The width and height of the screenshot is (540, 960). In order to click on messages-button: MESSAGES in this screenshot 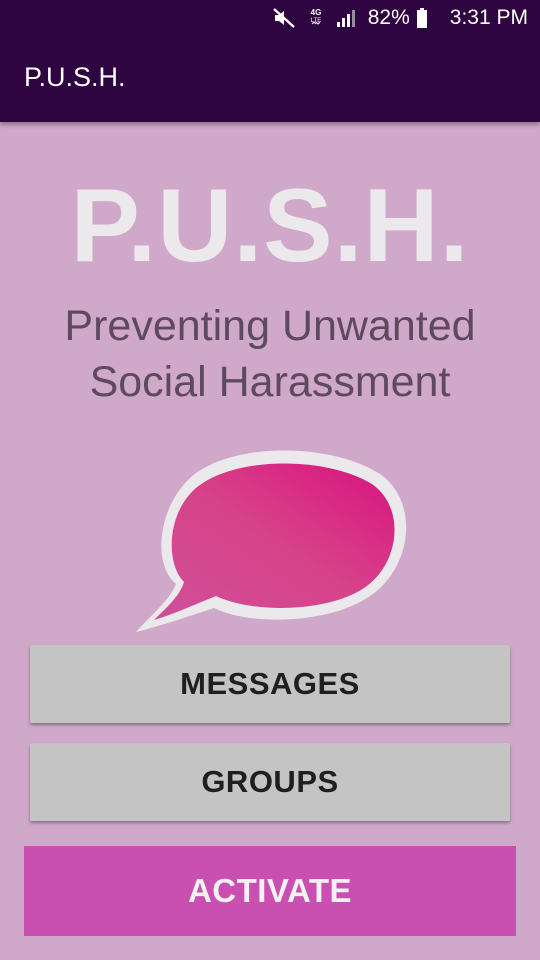, I will do `click(270, 684)`.